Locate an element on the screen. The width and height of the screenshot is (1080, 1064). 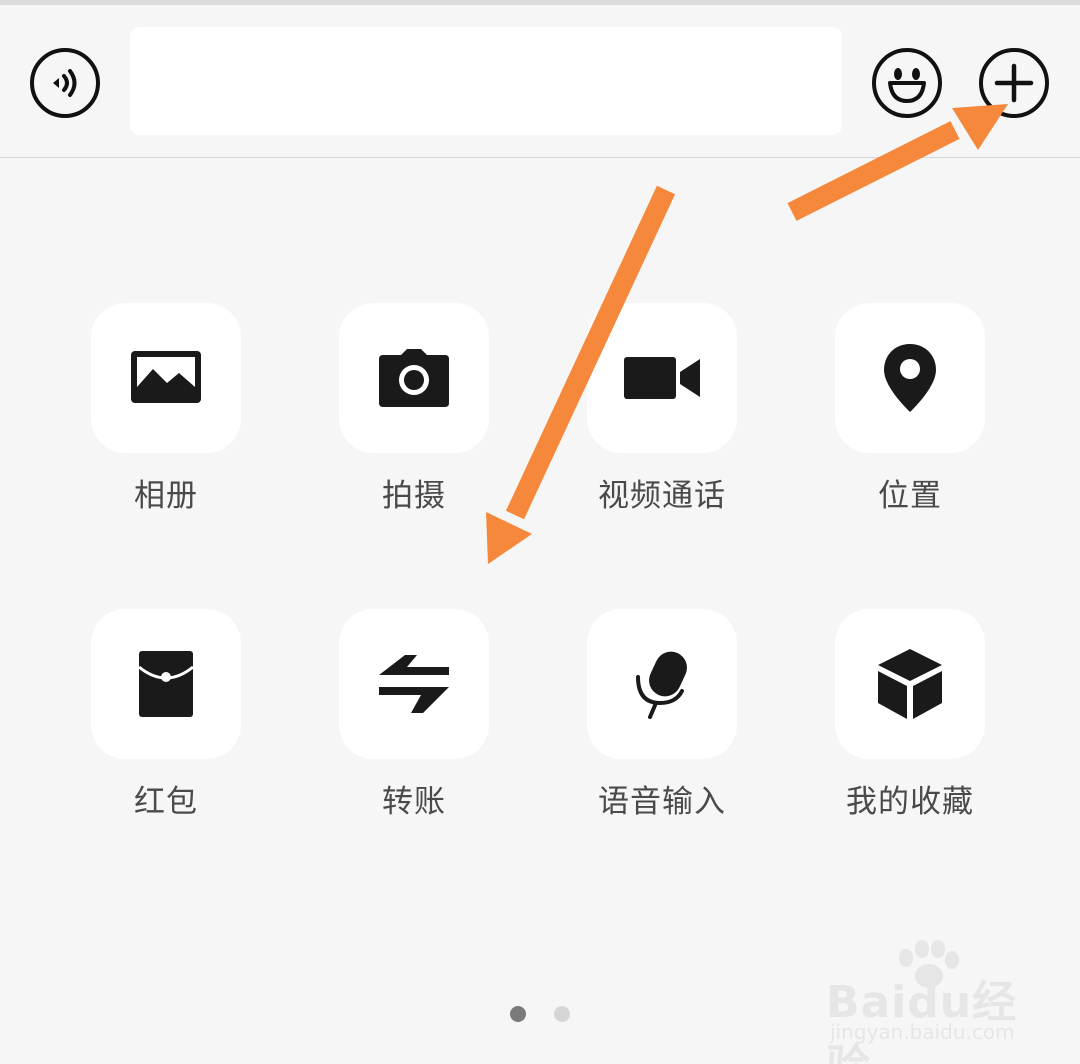
video-call-button is located at coordinates (662, 378).